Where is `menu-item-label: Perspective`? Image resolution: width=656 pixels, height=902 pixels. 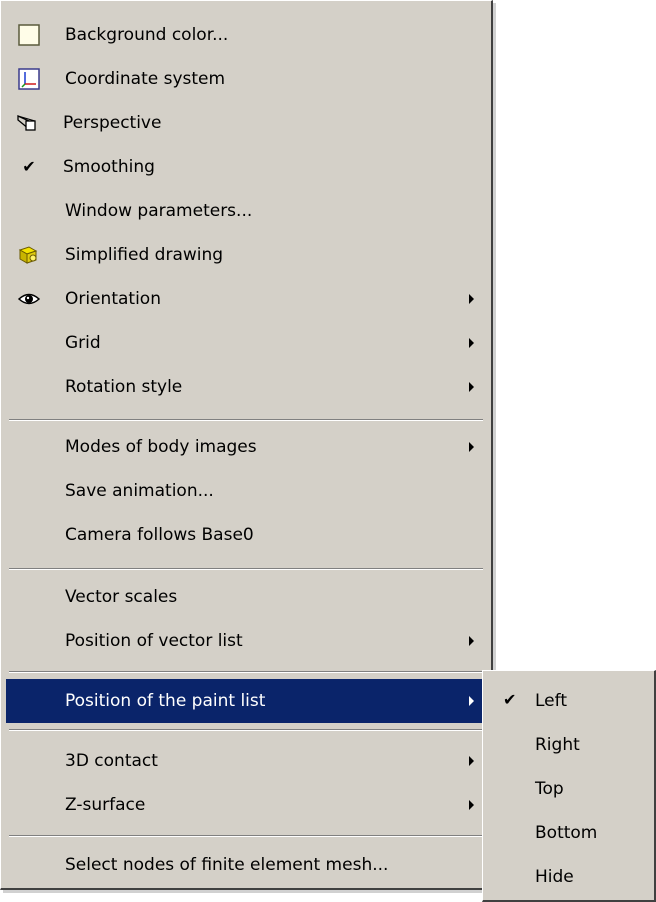 menu-item-label: Perspective is located at coordinates (112, 123).